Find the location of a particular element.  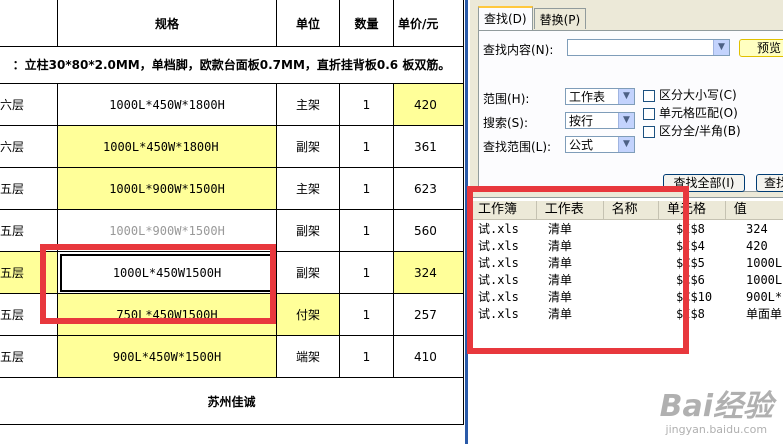

tab-replace: 替换(P) is located at coordinates (560, 18).